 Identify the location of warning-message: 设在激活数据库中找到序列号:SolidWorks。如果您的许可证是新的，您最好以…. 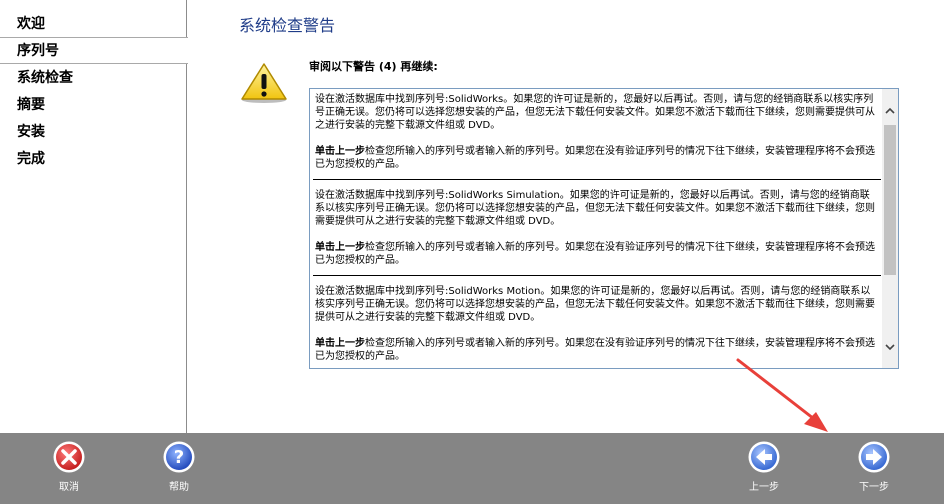
(597, 132).